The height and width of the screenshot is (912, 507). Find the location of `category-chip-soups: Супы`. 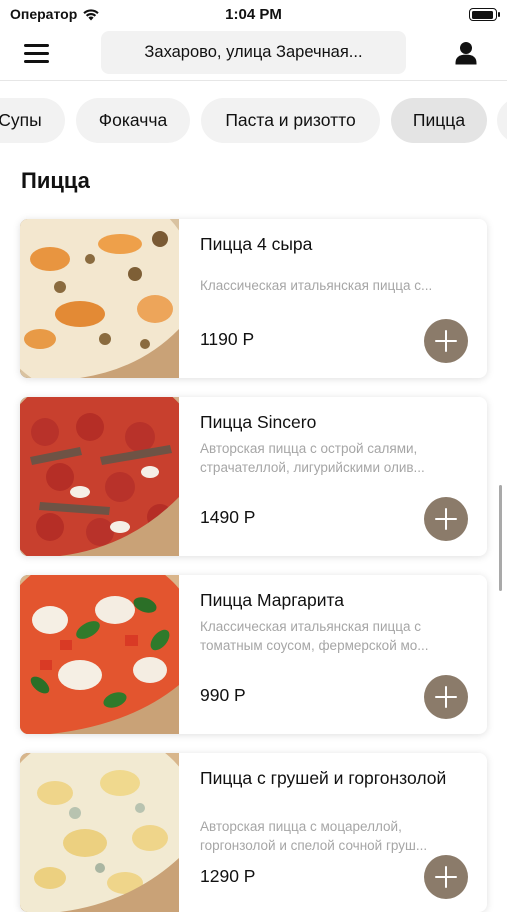

category-chip-soups: Супы is located at coordinates (32, 120).